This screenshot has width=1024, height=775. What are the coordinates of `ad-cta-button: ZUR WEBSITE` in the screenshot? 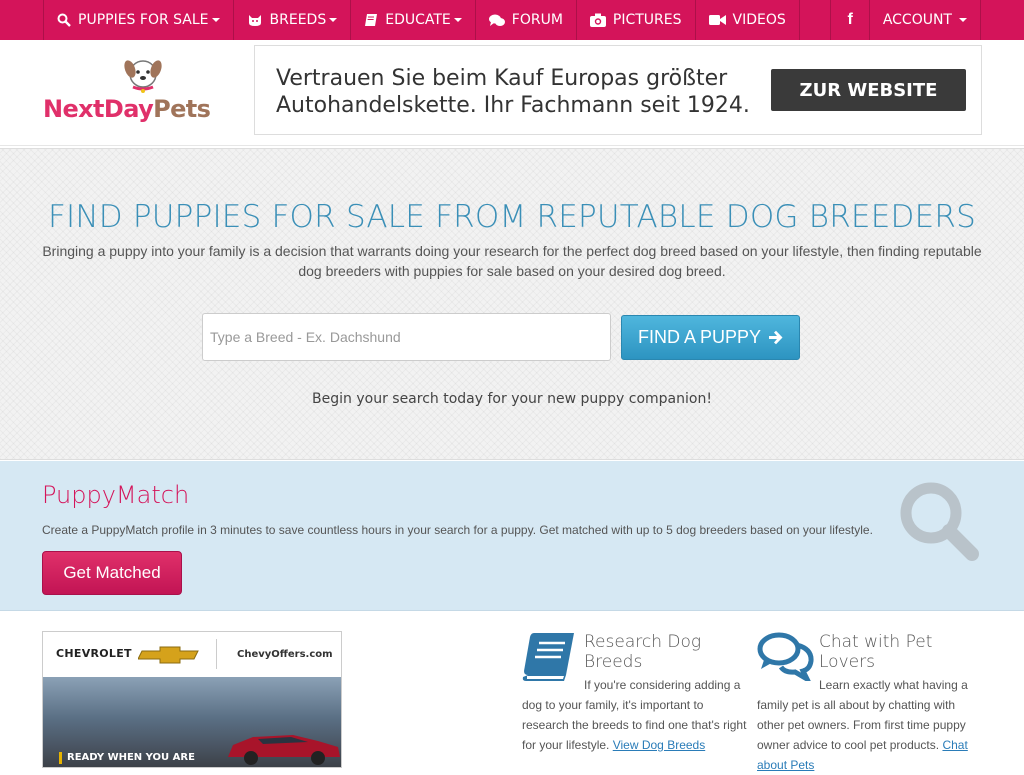 It's located at (868, 90).